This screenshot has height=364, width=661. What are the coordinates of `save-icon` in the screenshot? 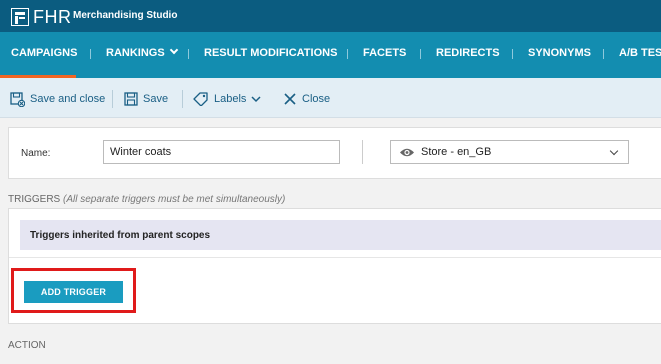 It's located at (131, 99).